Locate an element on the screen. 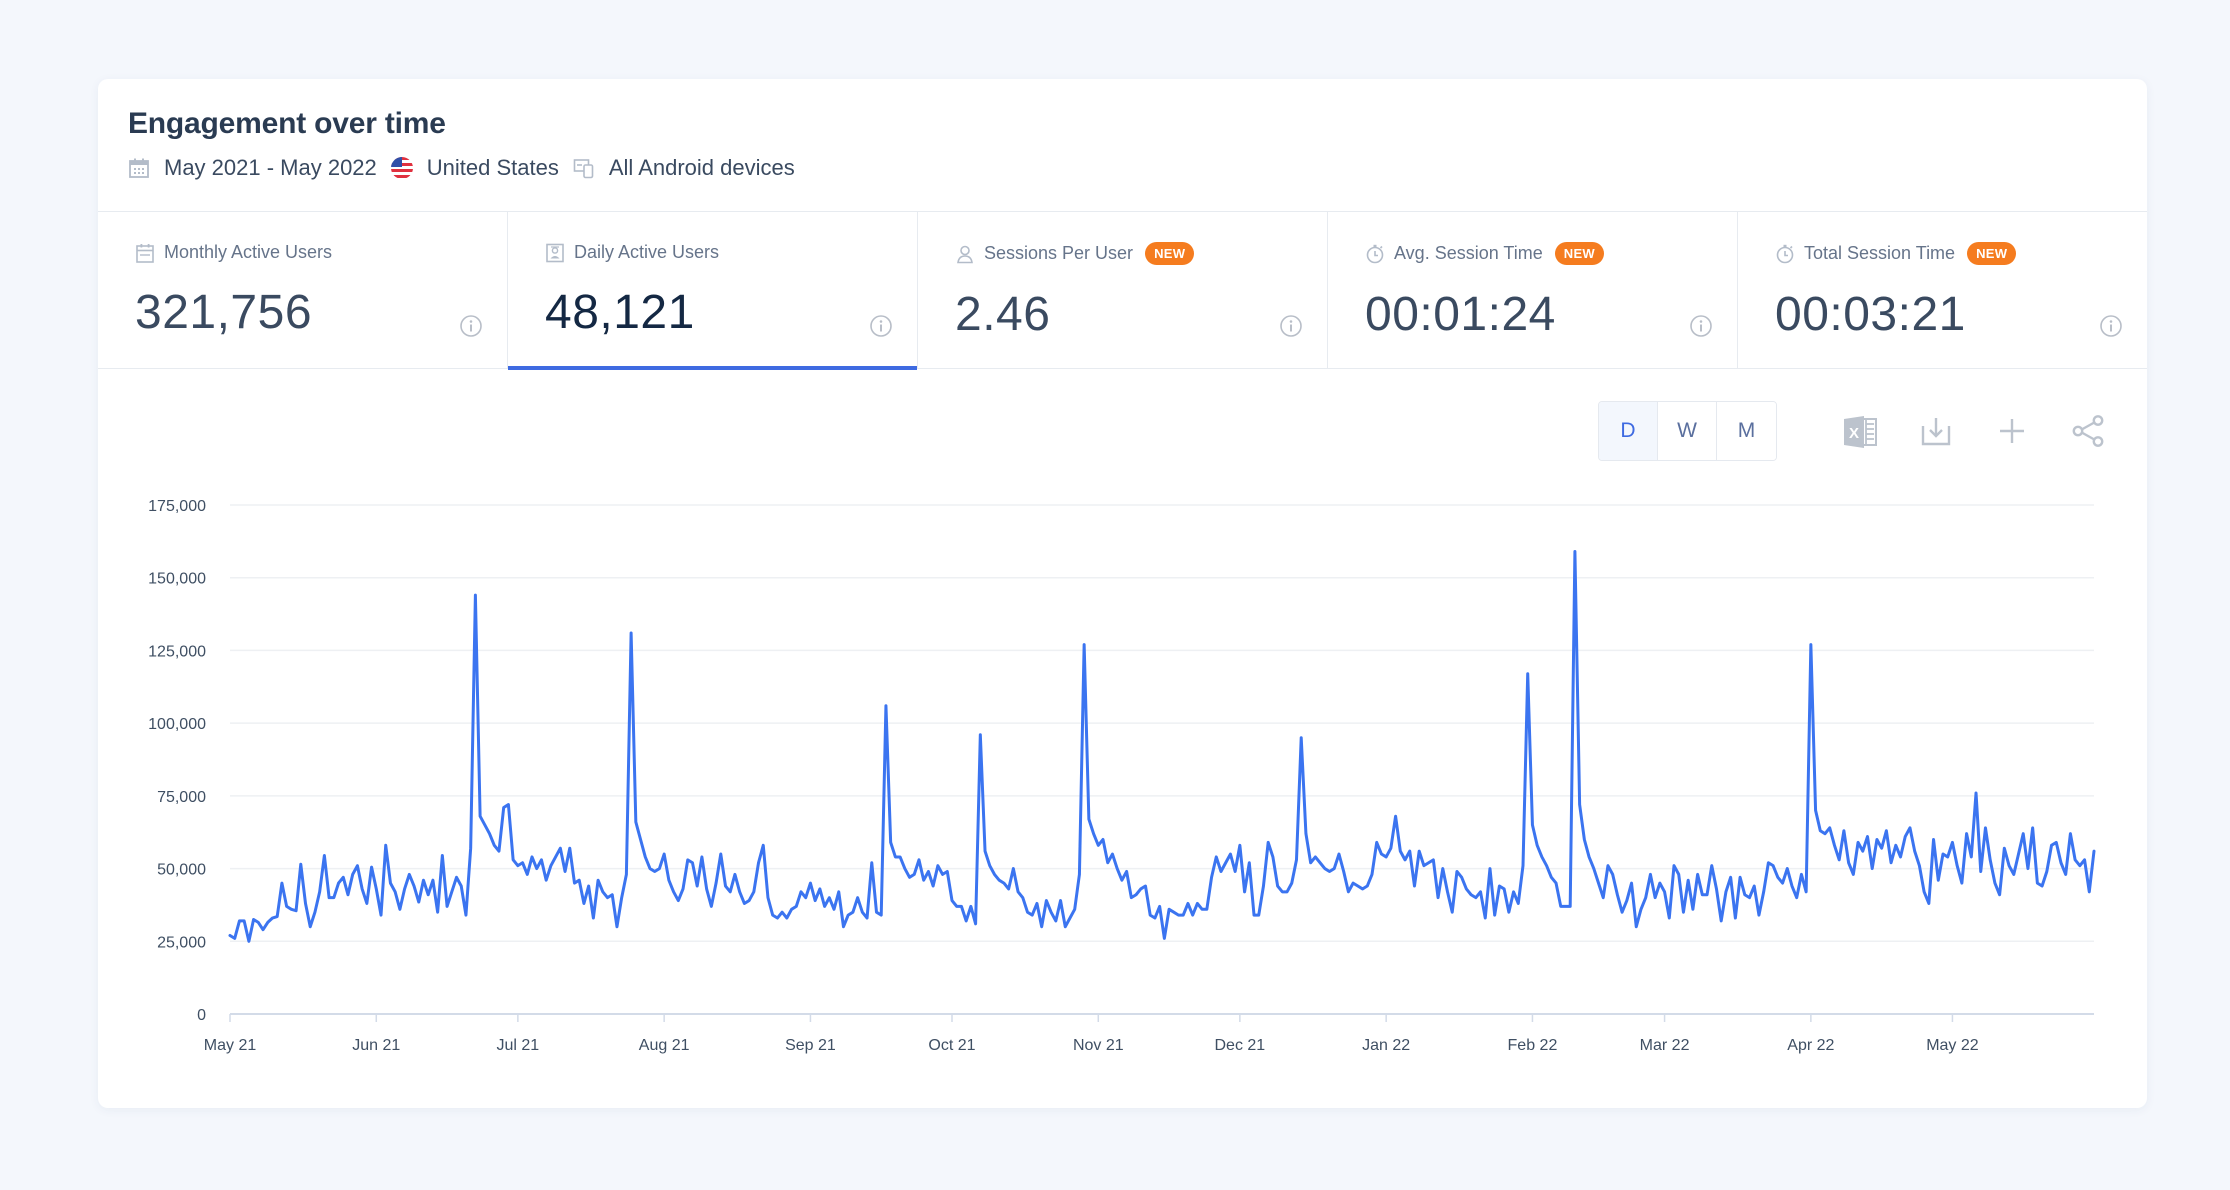  x-tick-label: Mar 22 is located at coordinates (1665, 1045).